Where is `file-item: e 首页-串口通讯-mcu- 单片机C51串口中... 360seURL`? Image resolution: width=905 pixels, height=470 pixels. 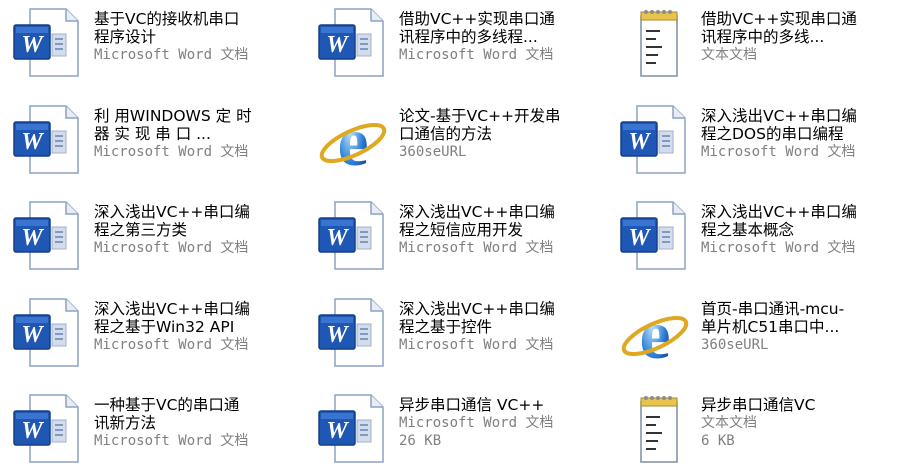 file-item: e 首页-串口通讯-mcu- 单片机C51串口中... 360seURL is located at coordinates (756, 332).